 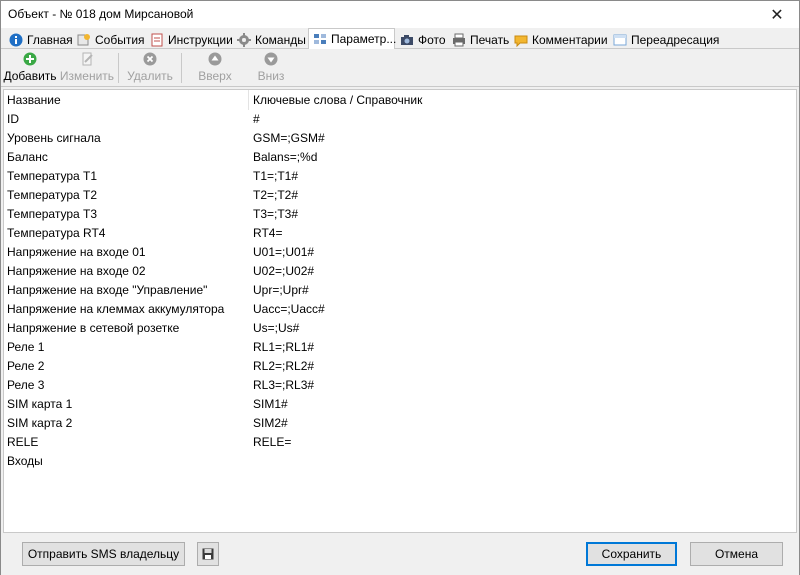 What do you see at coordinates (675, 39) in the screenshot?
I see `tab-label: Переадресация` at bounding box center [675, 39].